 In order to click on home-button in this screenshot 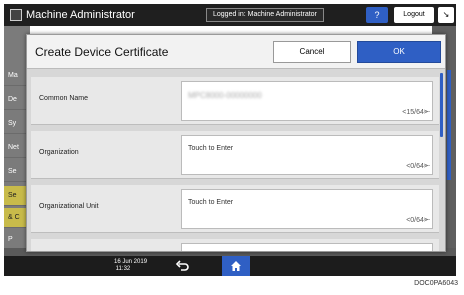, I will do `click(236, 266)`.